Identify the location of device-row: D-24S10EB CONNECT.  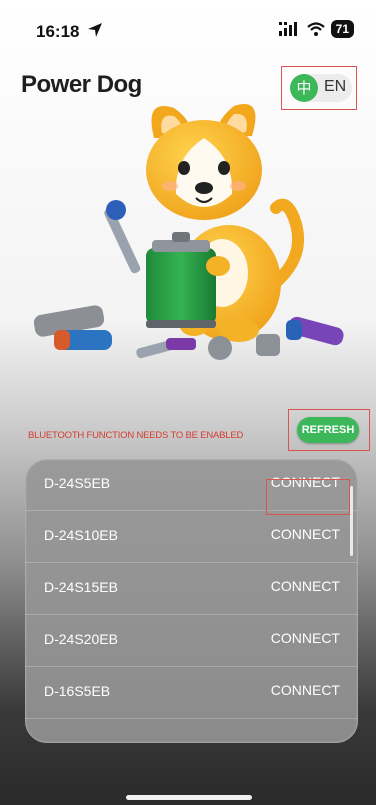
(191, 537).